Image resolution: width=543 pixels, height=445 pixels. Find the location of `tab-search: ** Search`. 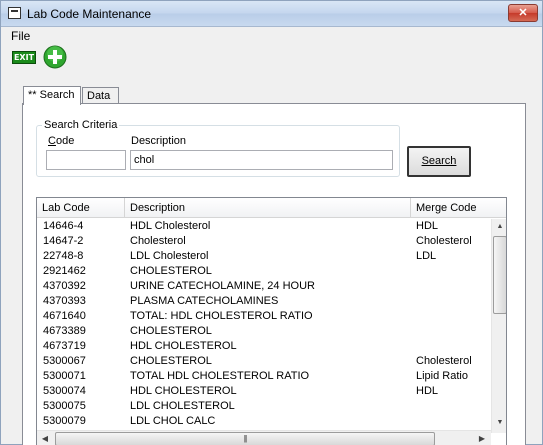

tab-search: ** Search is located at coordinates (52, 95).